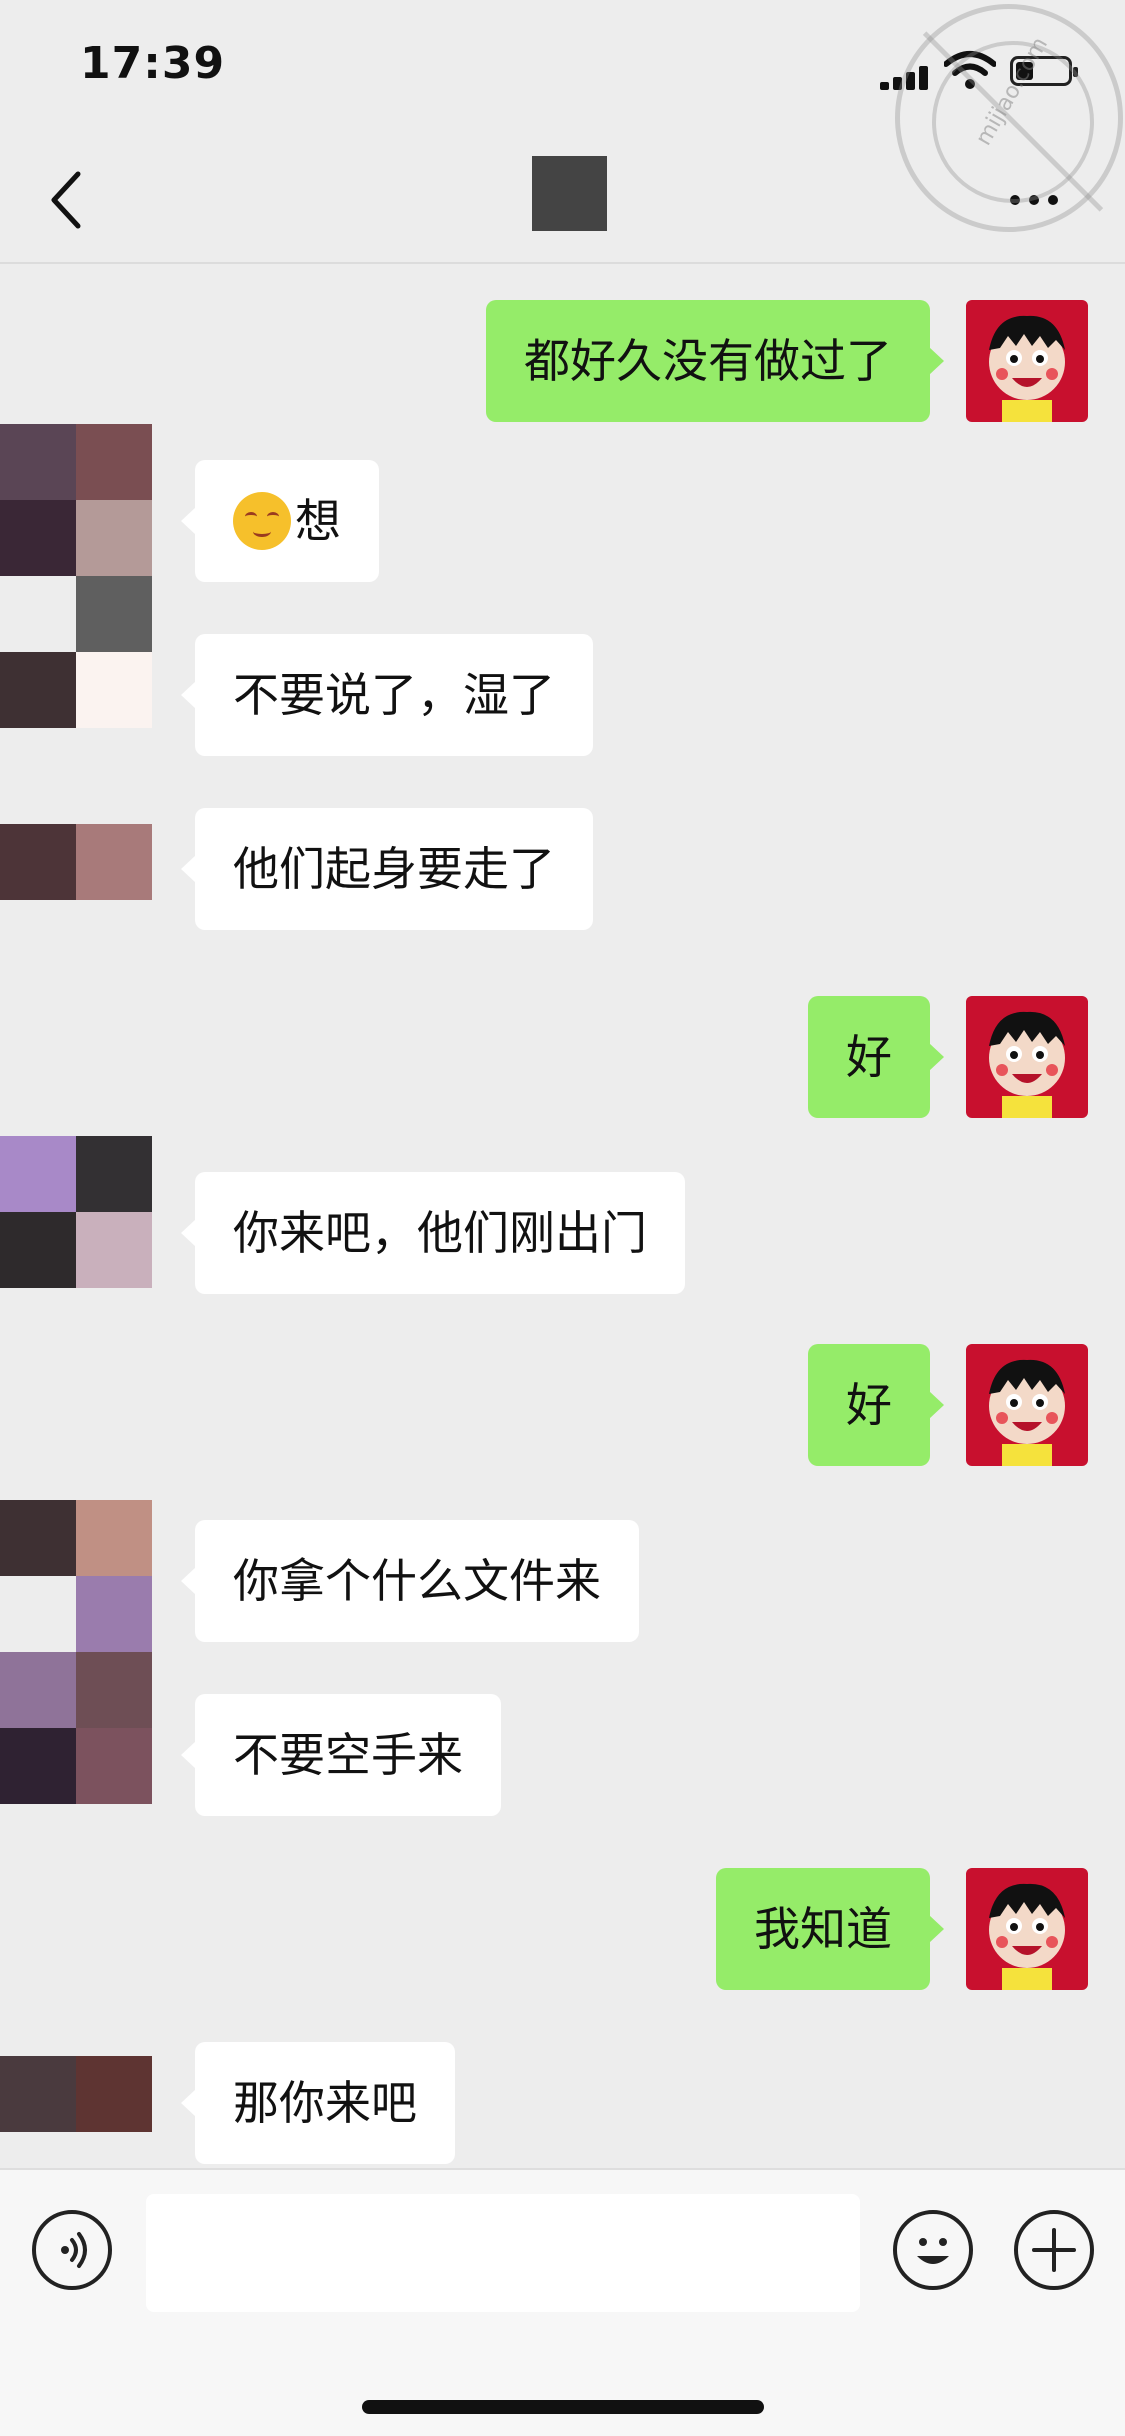 This screenshot has width=1125, height=2436. What do you see at coordinates (830, 1929) in the screenshot?
I see `message-bubble-outgoing: 我知道` at bounding box center [830, 1929].